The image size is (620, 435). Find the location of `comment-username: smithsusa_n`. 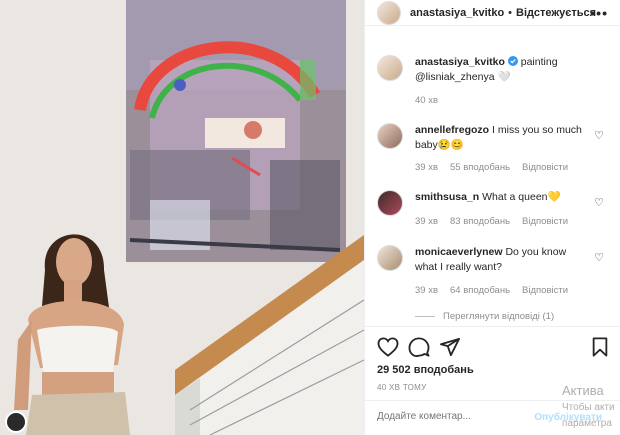

comment-username: smithsusa_n is located at coordinates (447, 197).